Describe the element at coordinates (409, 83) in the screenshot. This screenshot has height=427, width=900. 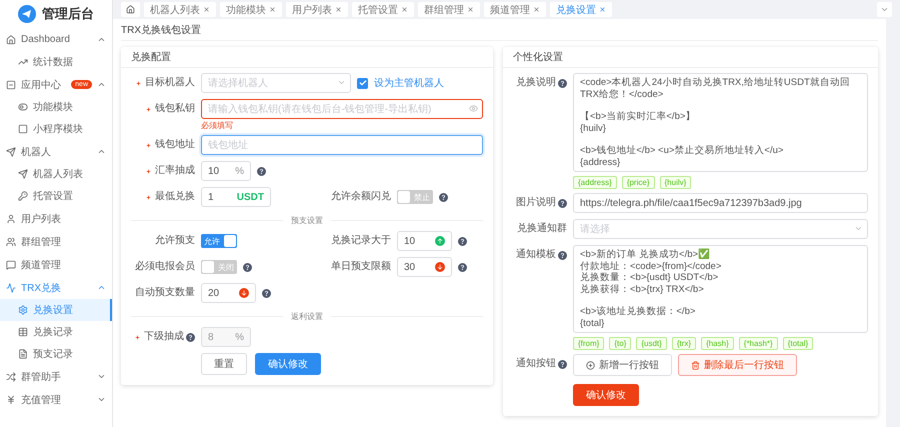
I see `checkbox-label: 设为主管机器人` at that location.